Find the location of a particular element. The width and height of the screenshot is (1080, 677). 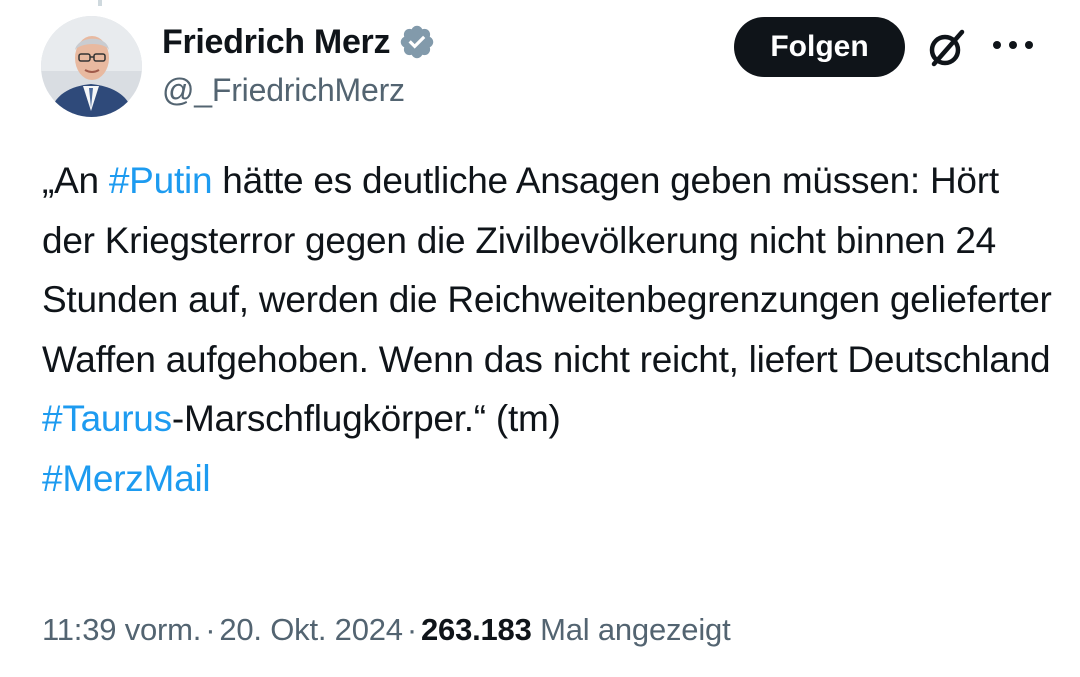

avatar is located at coordinates (91, 66).